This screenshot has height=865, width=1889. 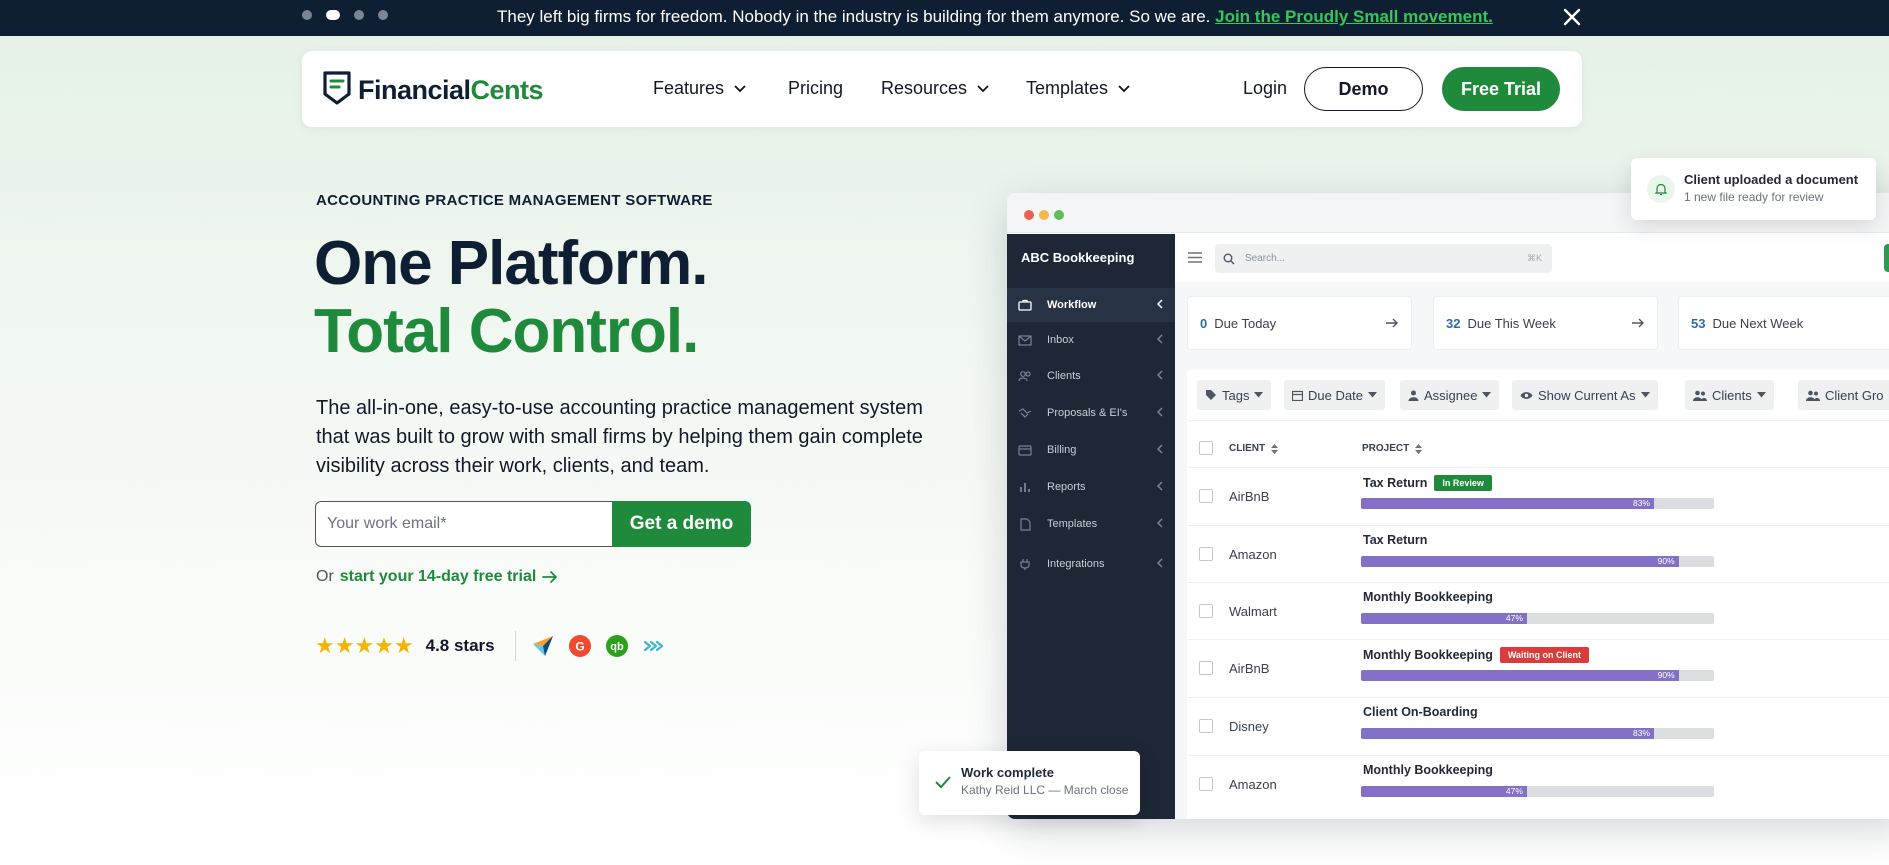 What do you see at coordinates (1843, 395) in the screenshot?
I see `filter-client-groups: Client Gro` at bounding box center [1843, 395].